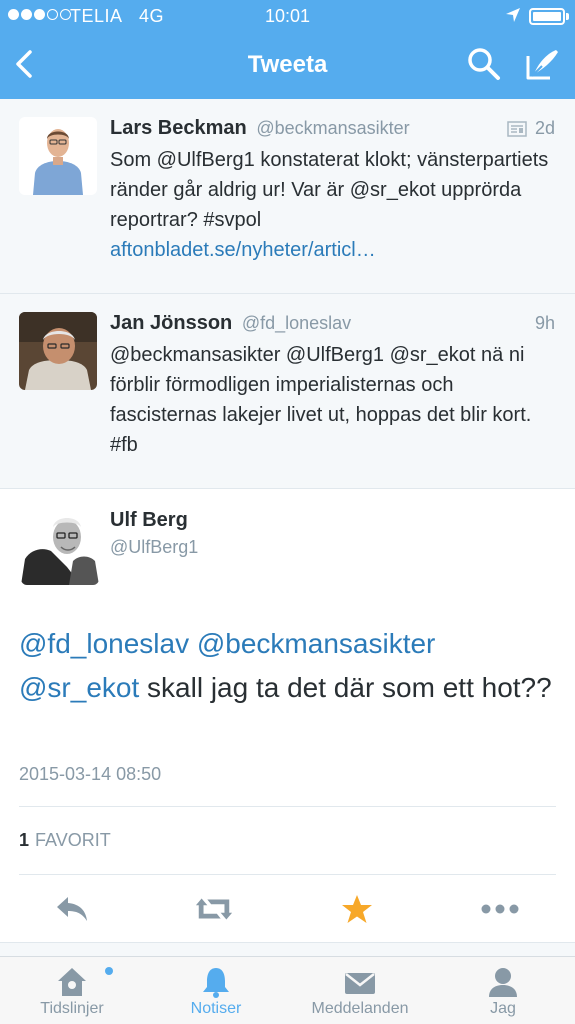 Image resolution: width=575 pixels, height=1024 pixels. I want to click on mention-link: @beckmansasikter, so click(316, 643).